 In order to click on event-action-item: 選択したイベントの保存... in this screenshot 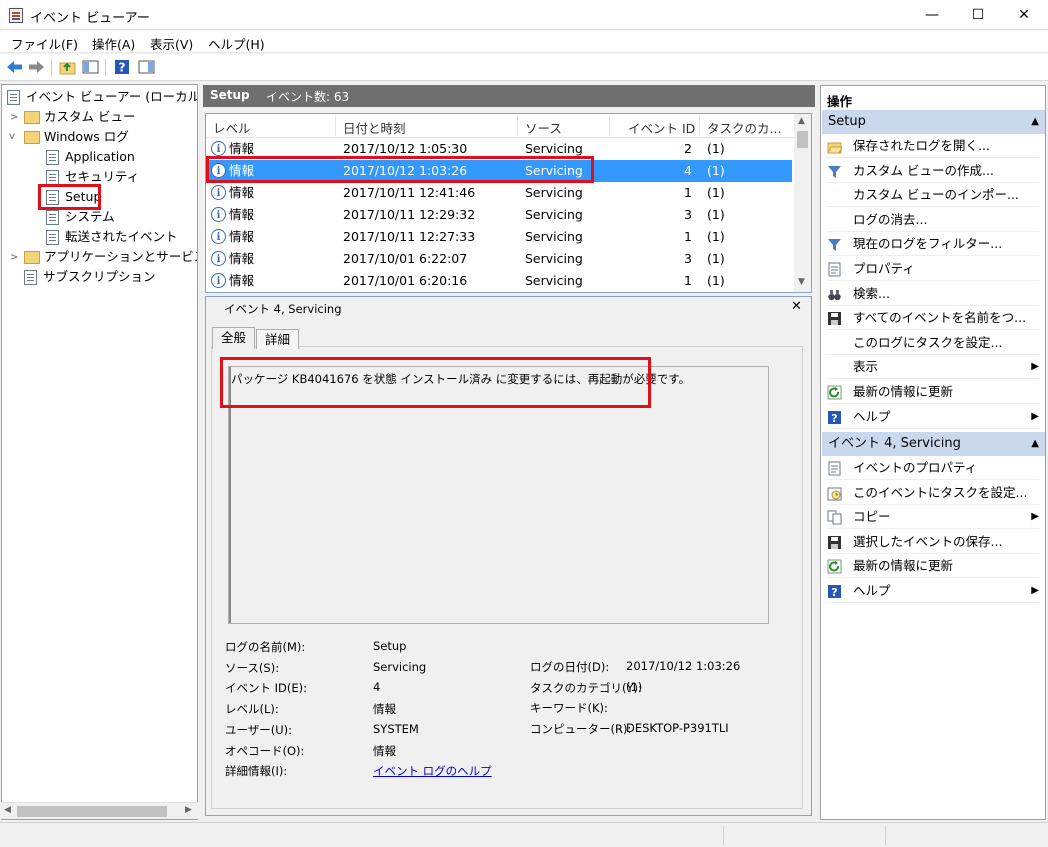, I will do `click(933, 542)`.